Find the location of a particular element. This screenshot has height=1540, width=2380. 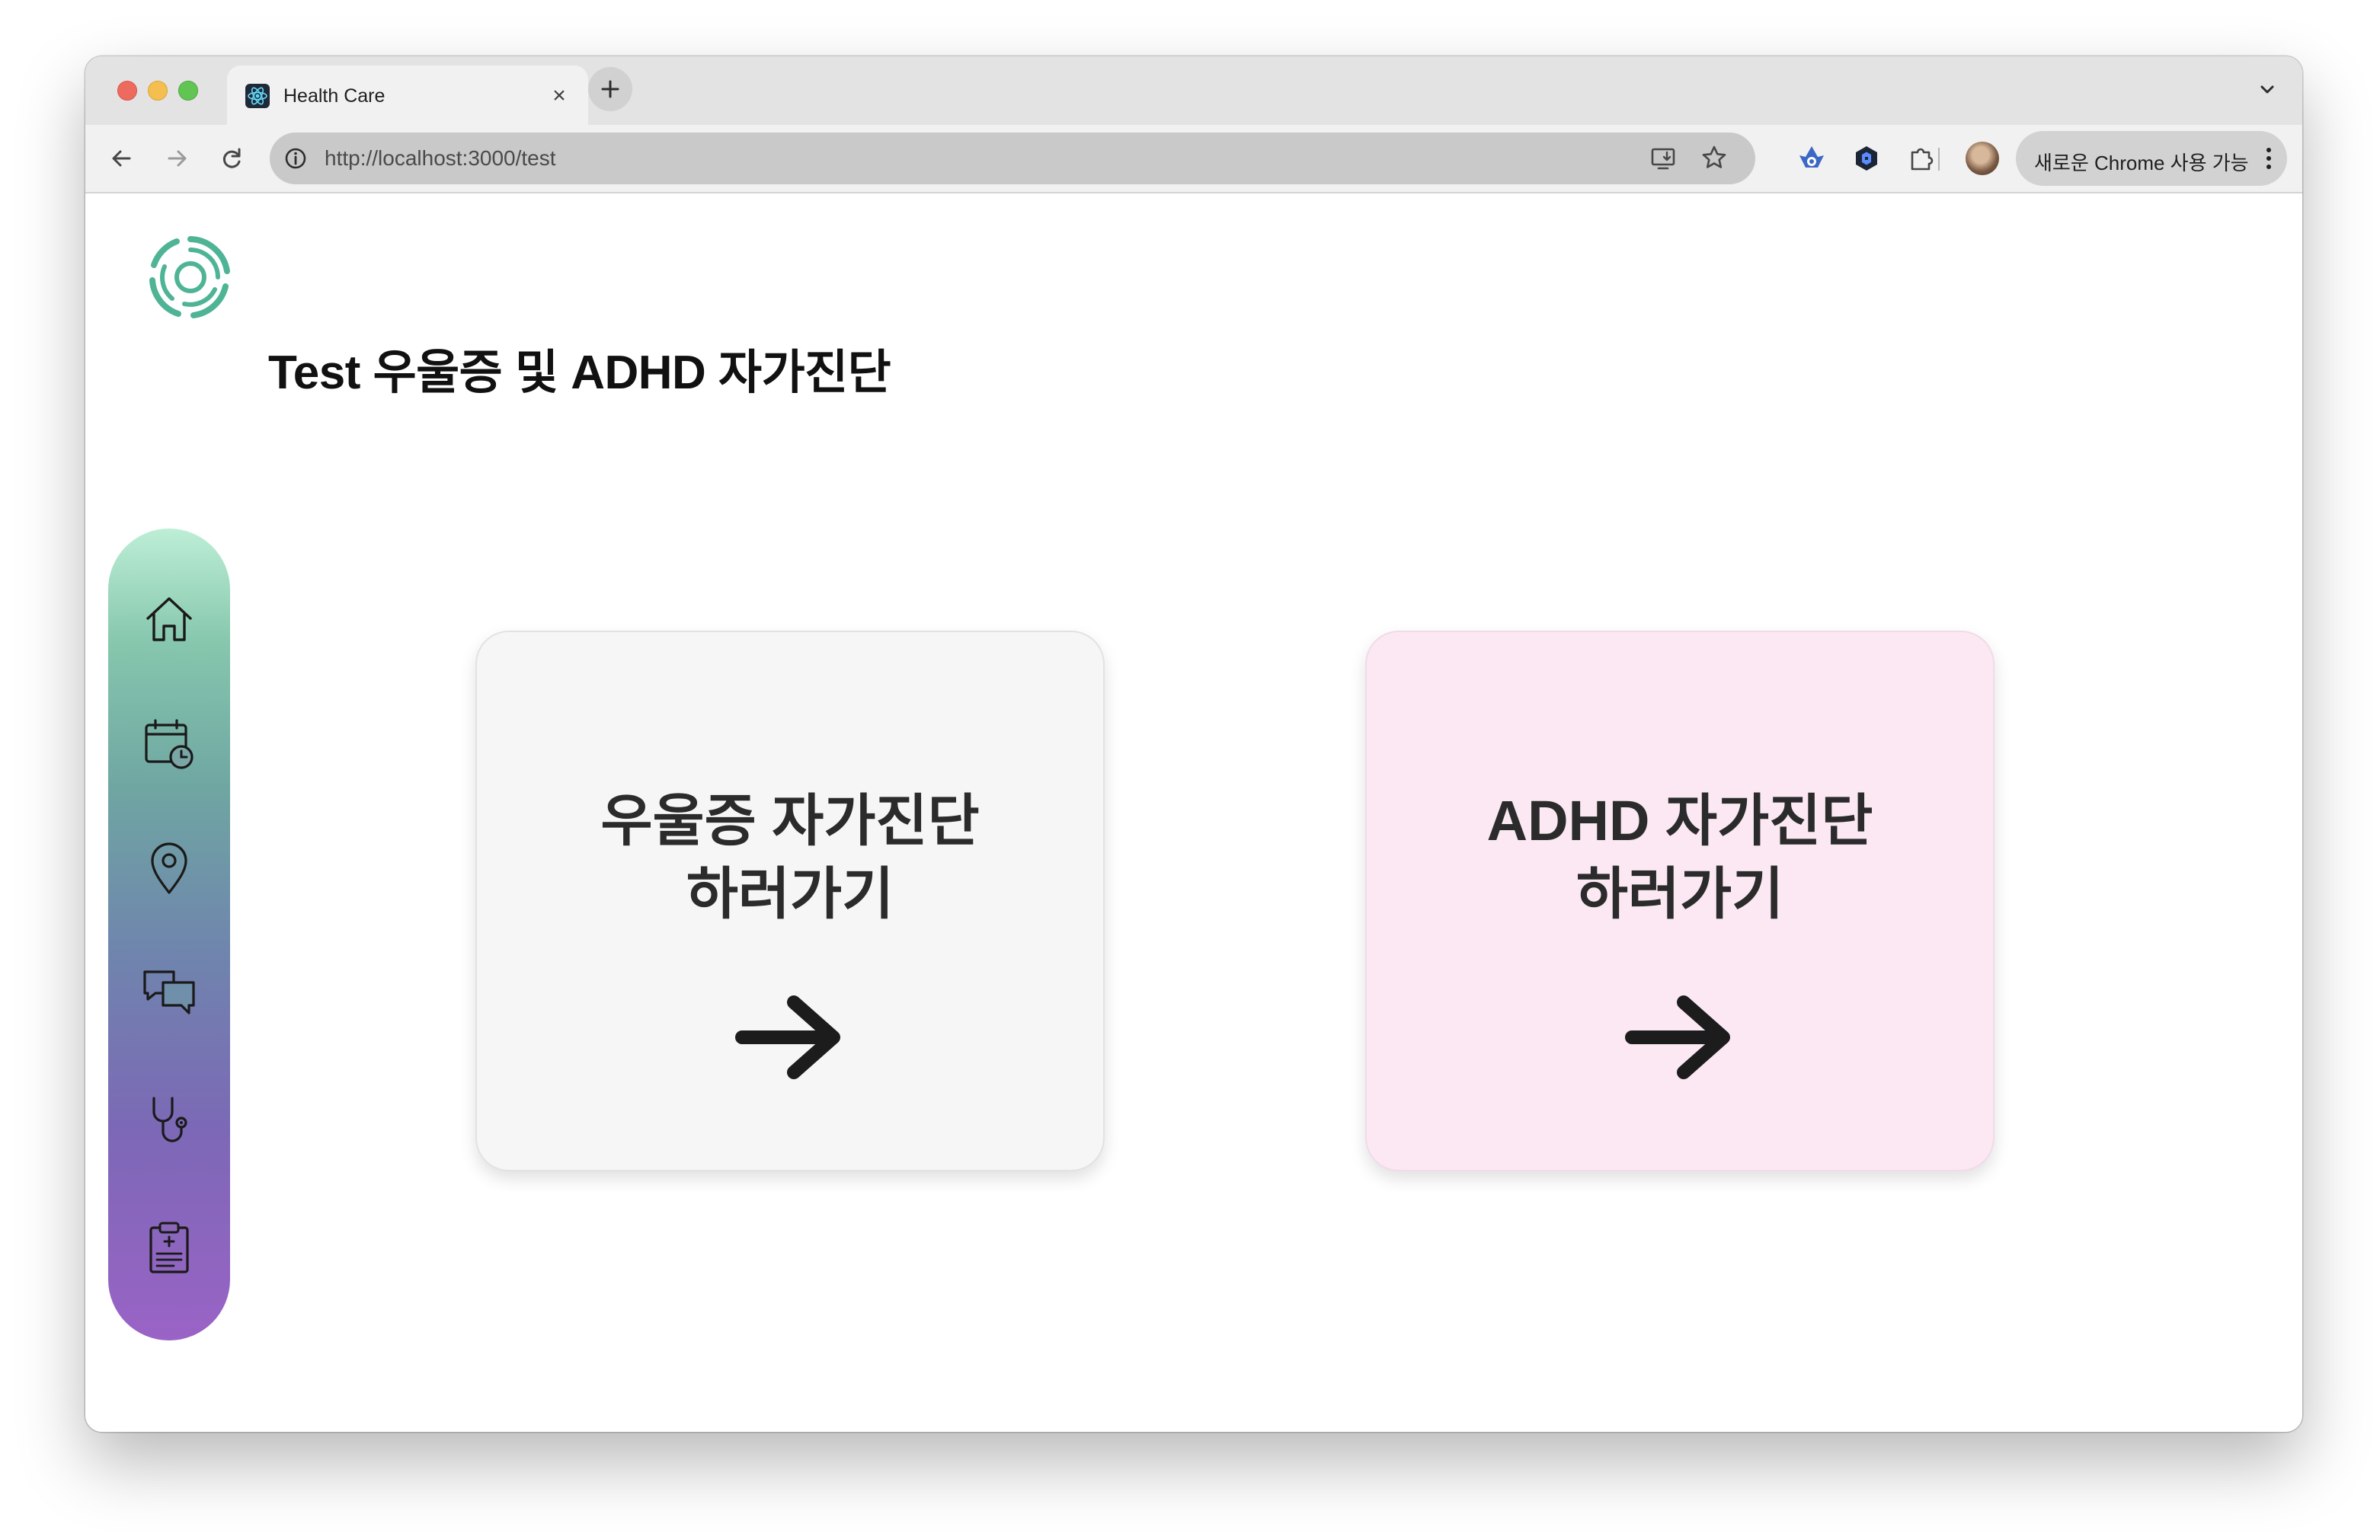

back-button is located at coordinates (122, 158).